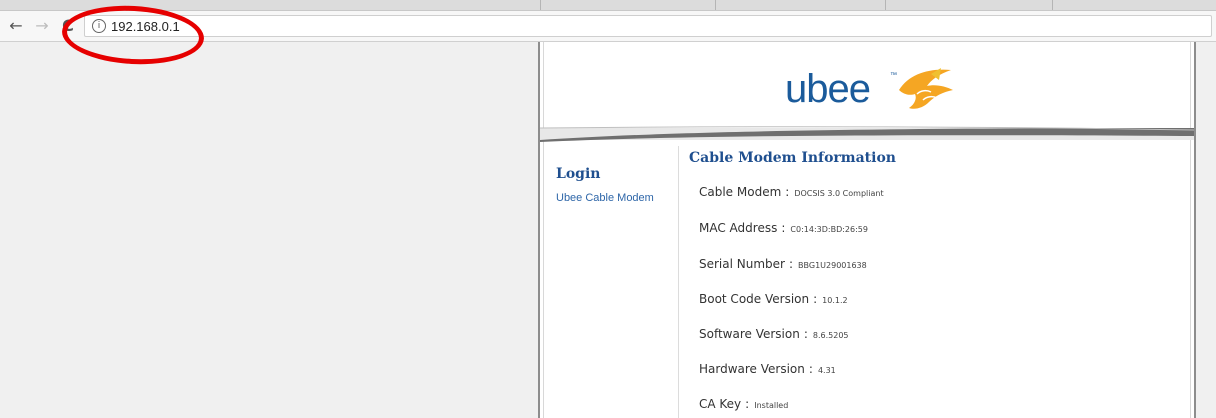 Image resolution: width=1216 pixels, height=418 pixels. Describe the element at coordinates (743, 404) in the screenshot. I see `info-row-ca-key: CA Key: Installed` at that location.